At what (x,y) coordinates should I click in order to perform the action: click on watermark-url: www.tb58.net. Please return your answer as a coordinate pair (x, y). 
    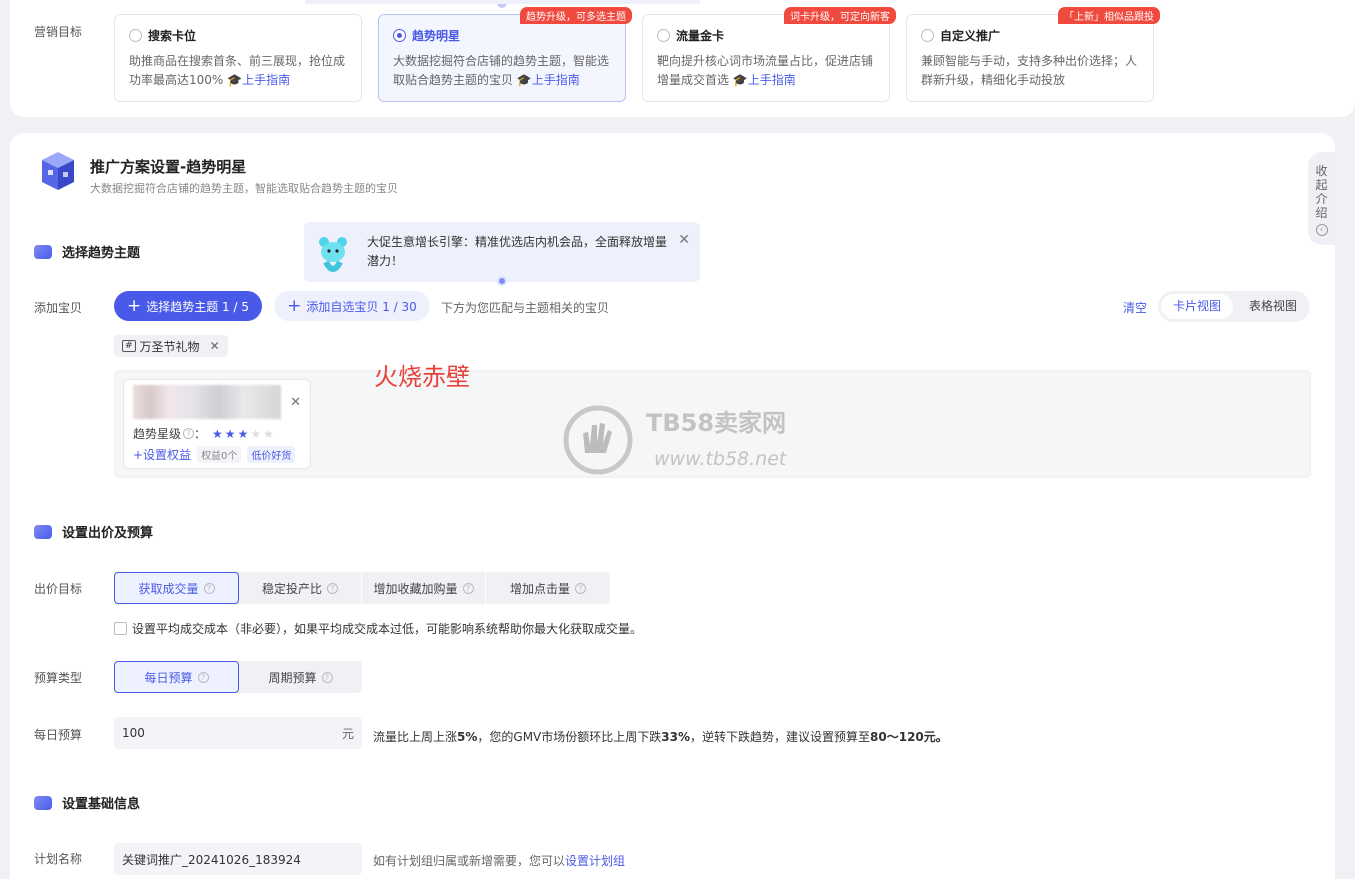
    Looking at the image, I should click on (720, 459).